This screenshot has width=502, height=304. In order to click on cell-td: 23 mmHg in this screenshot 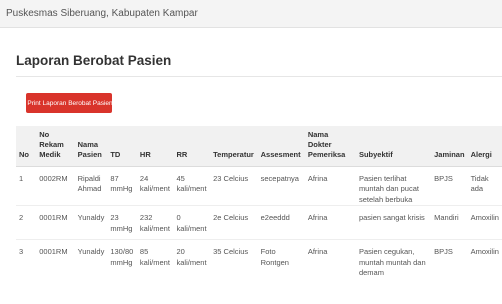, I will do `click(121, 223)`.